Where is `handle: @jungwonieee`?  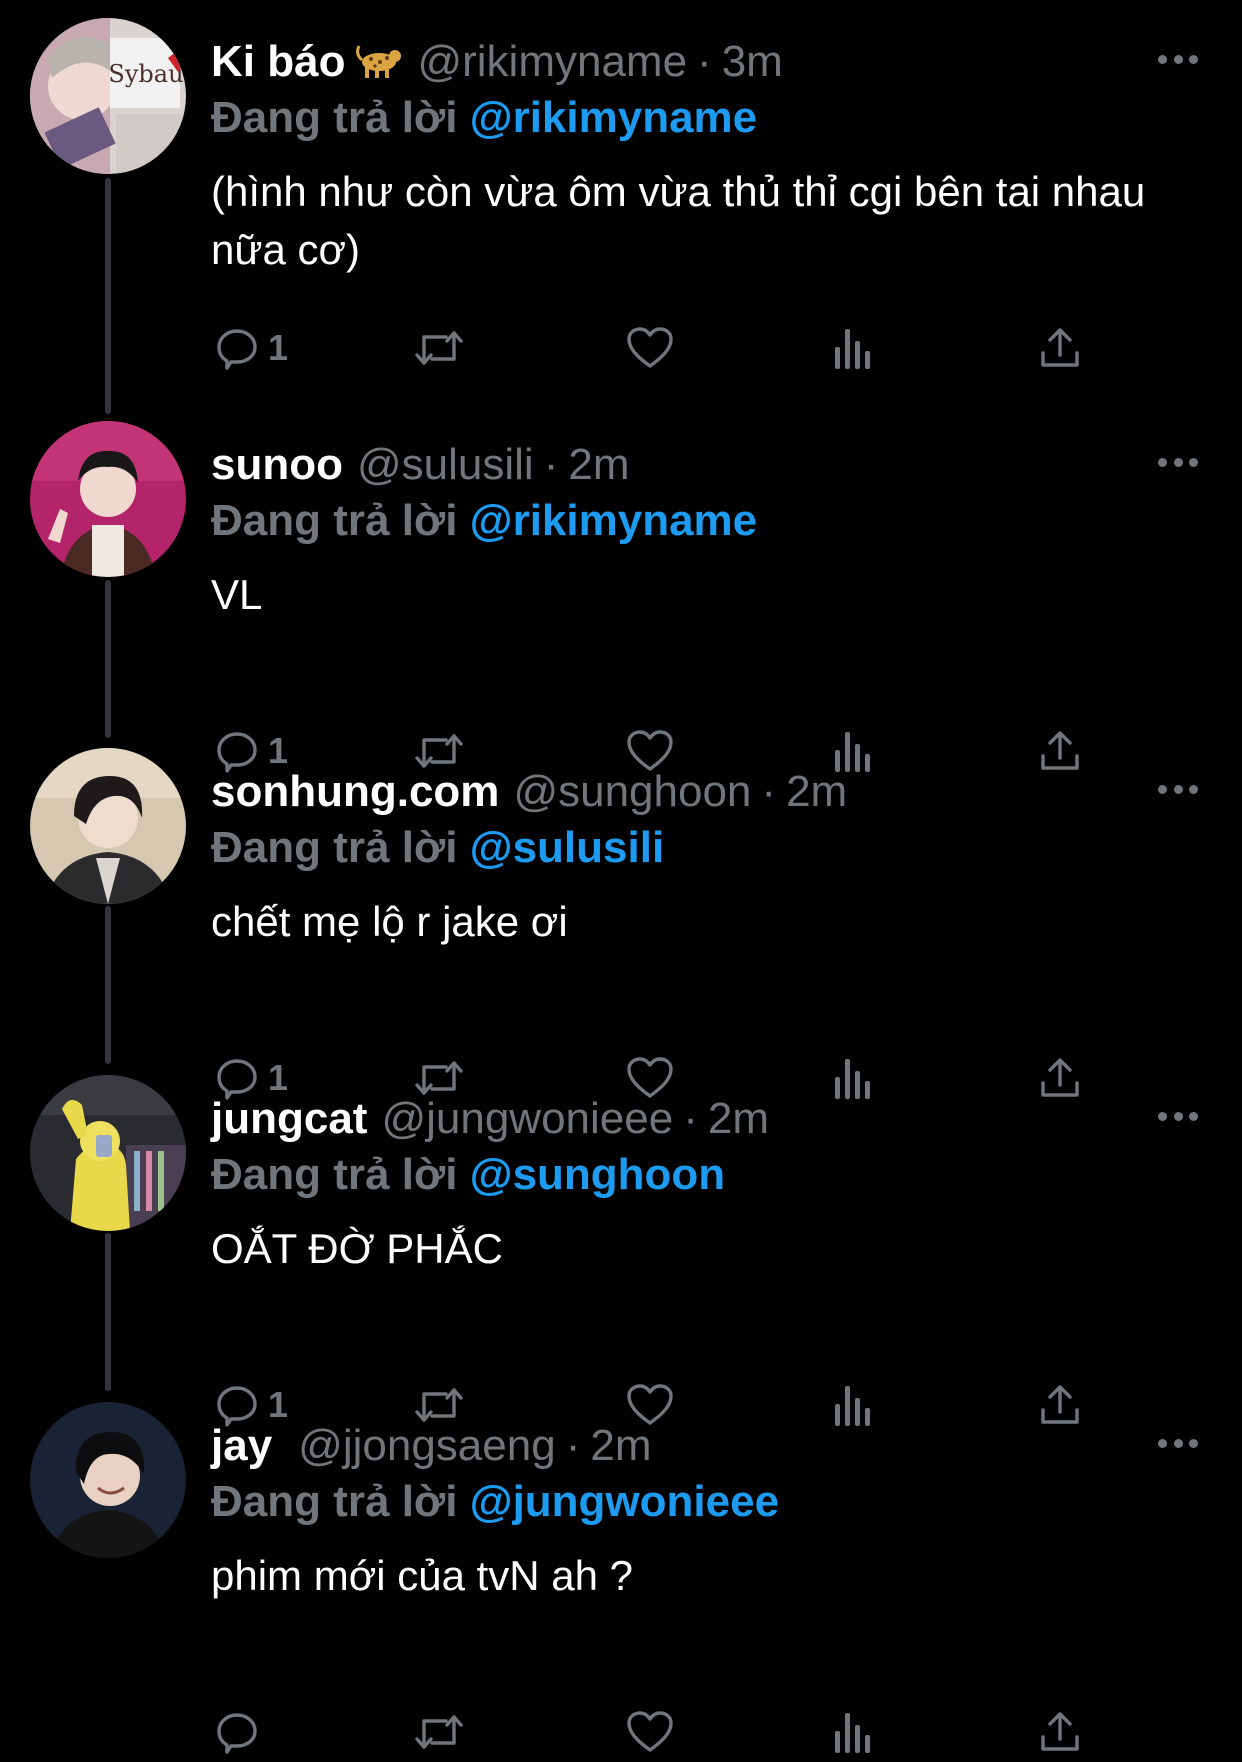
handle: @jungwonieee is located at coordinates (527, 1118).